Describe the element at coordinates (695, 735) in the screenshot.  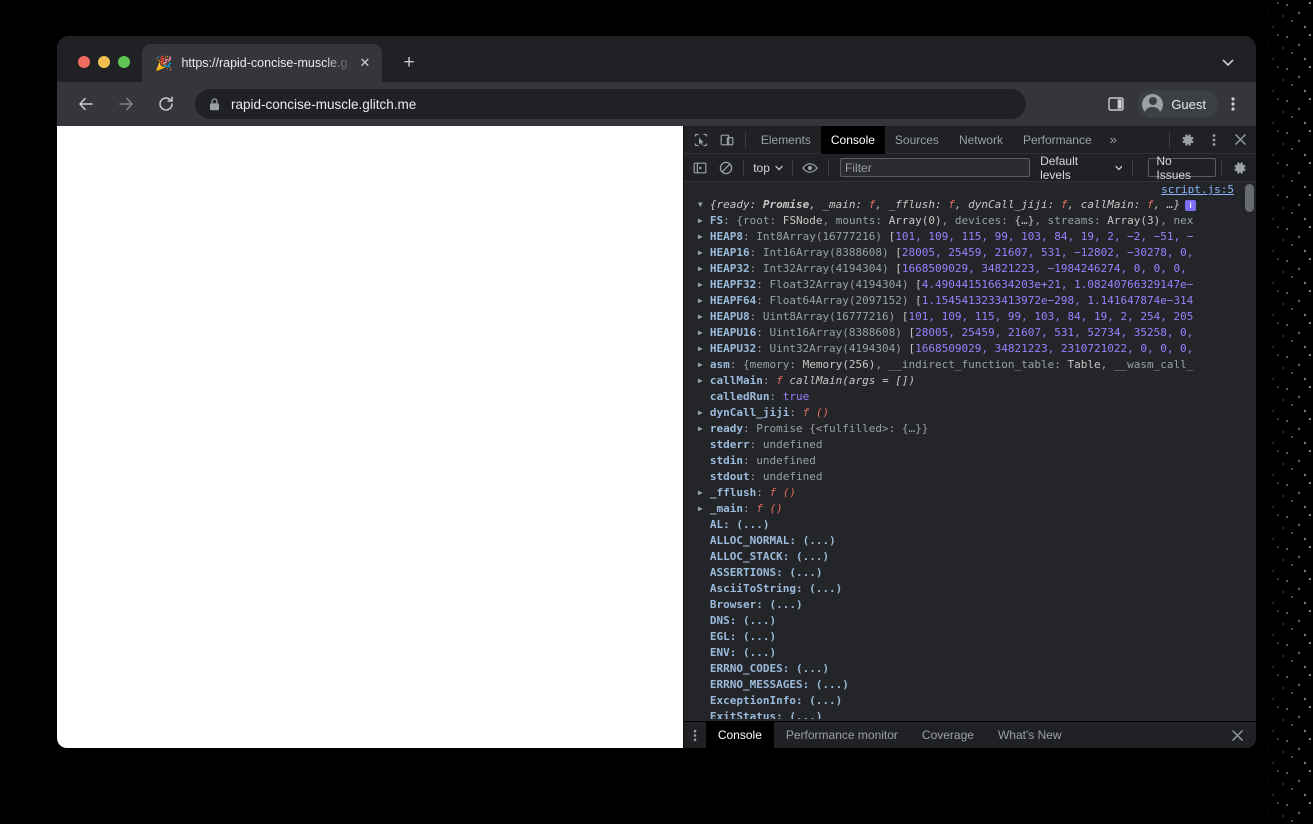
I see `drawer-more-options-icon` at that location.